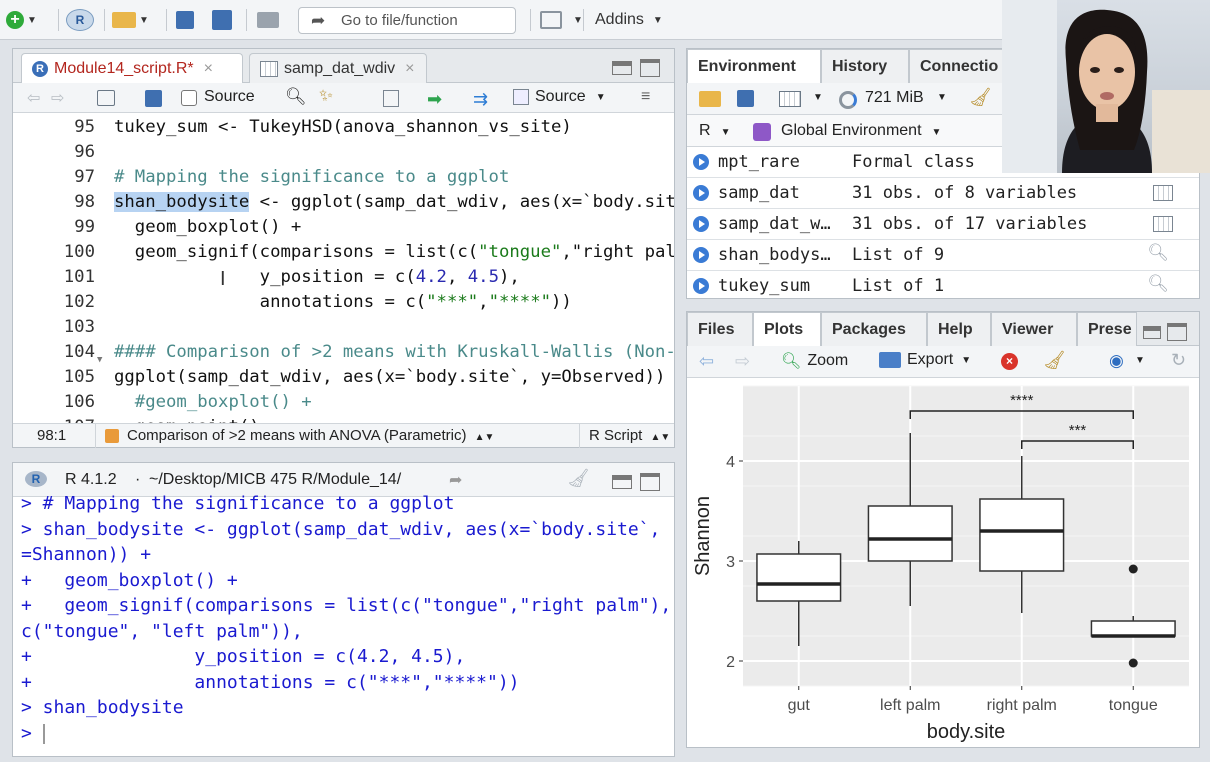 The width and height of the screenshot is (1210, 762). Describe the element at coordinates (57, 98) in the screenshot. I see `forward-arrow-icon: ⇨` at that location.